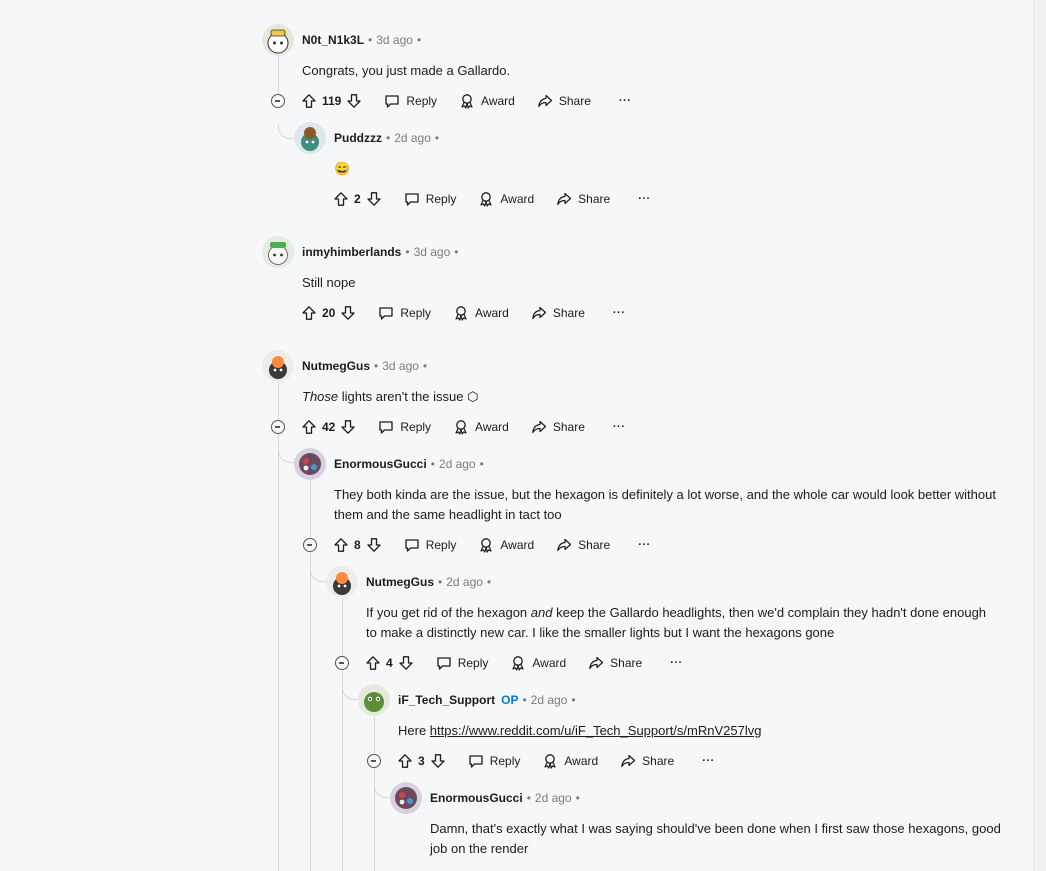 Image resolution: width=1046 pixels, height=871 pixels. I want to click on username: Puddzzz, so click(358, 138).